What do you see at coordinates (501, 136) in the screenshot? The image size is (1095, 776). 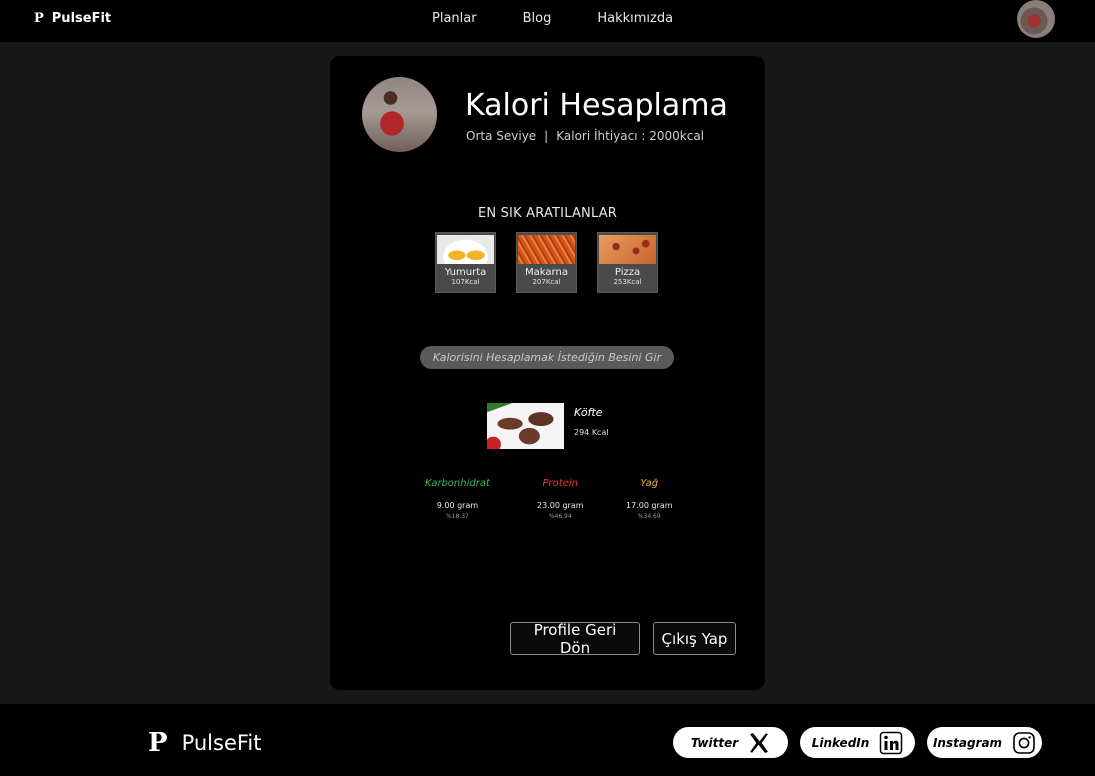 I see `level-text: Orta Seviye` at bounding box center [501, 136].